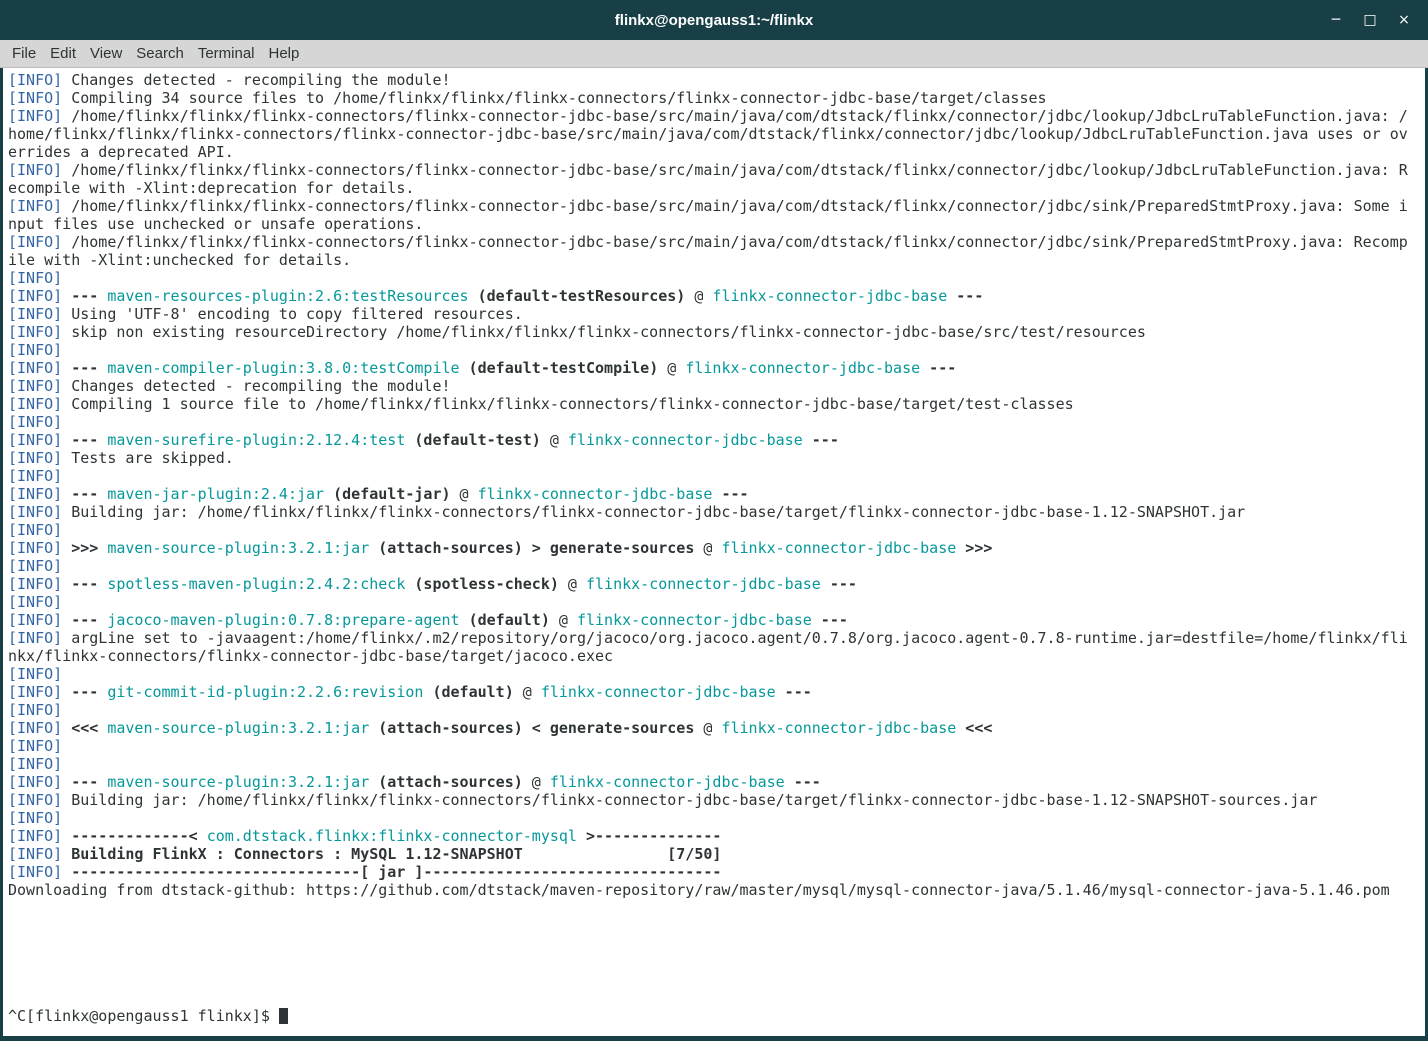 The width and height of the screenshot is (1428, 1041). Describe the element at coordinates (714, 54) in the screenshot. I see `menu-bar: File Edit View Search Terminal Help` at that location.